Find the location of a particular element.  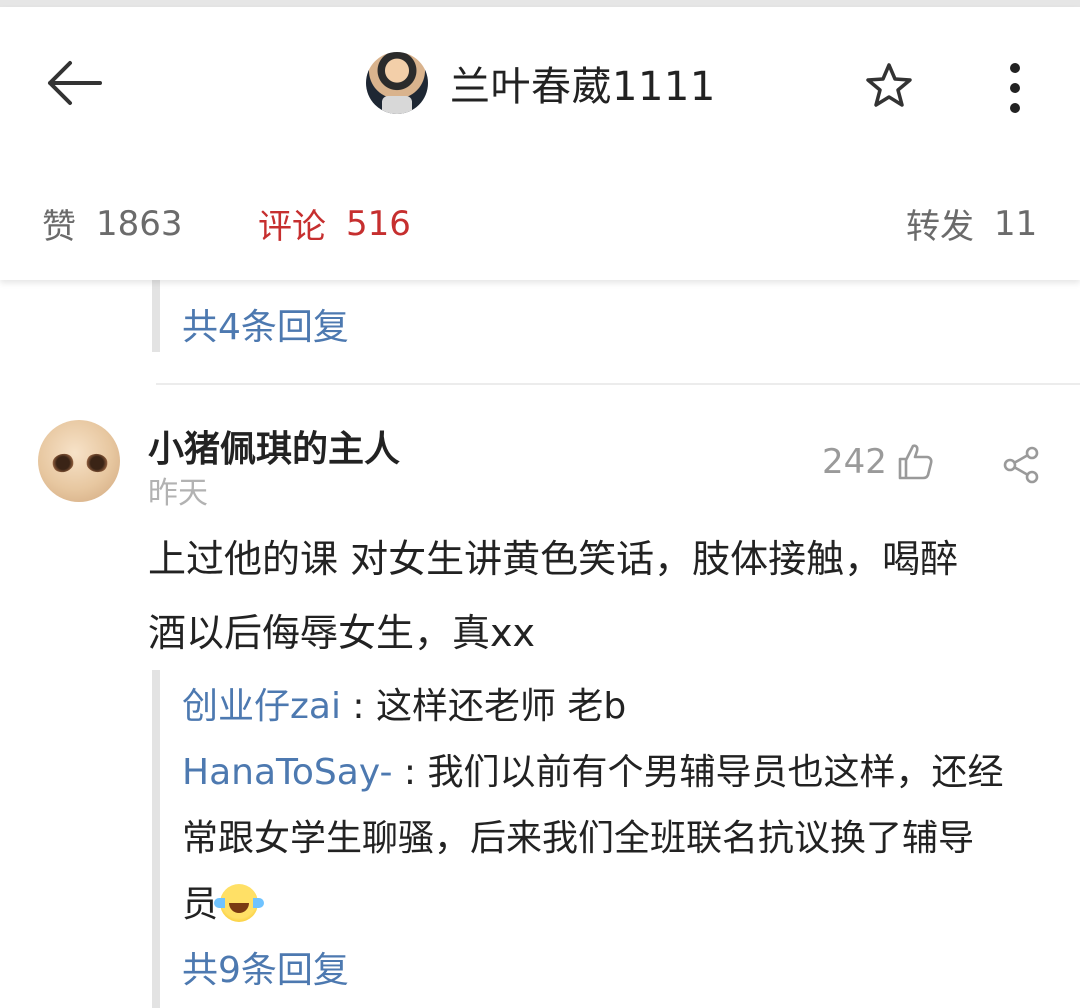

favorite-button is located at coordinates (889, 86).